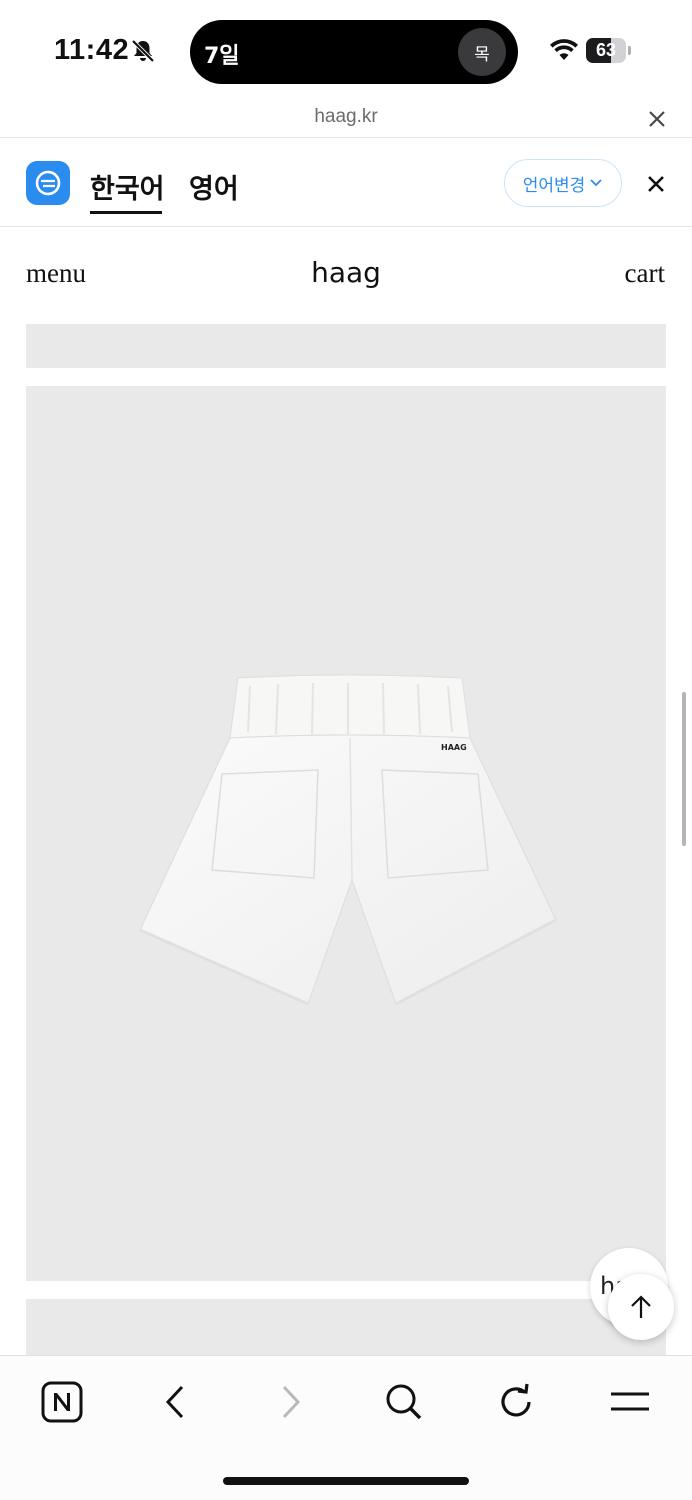  I want to click on menu-button, so click(630, 1402).